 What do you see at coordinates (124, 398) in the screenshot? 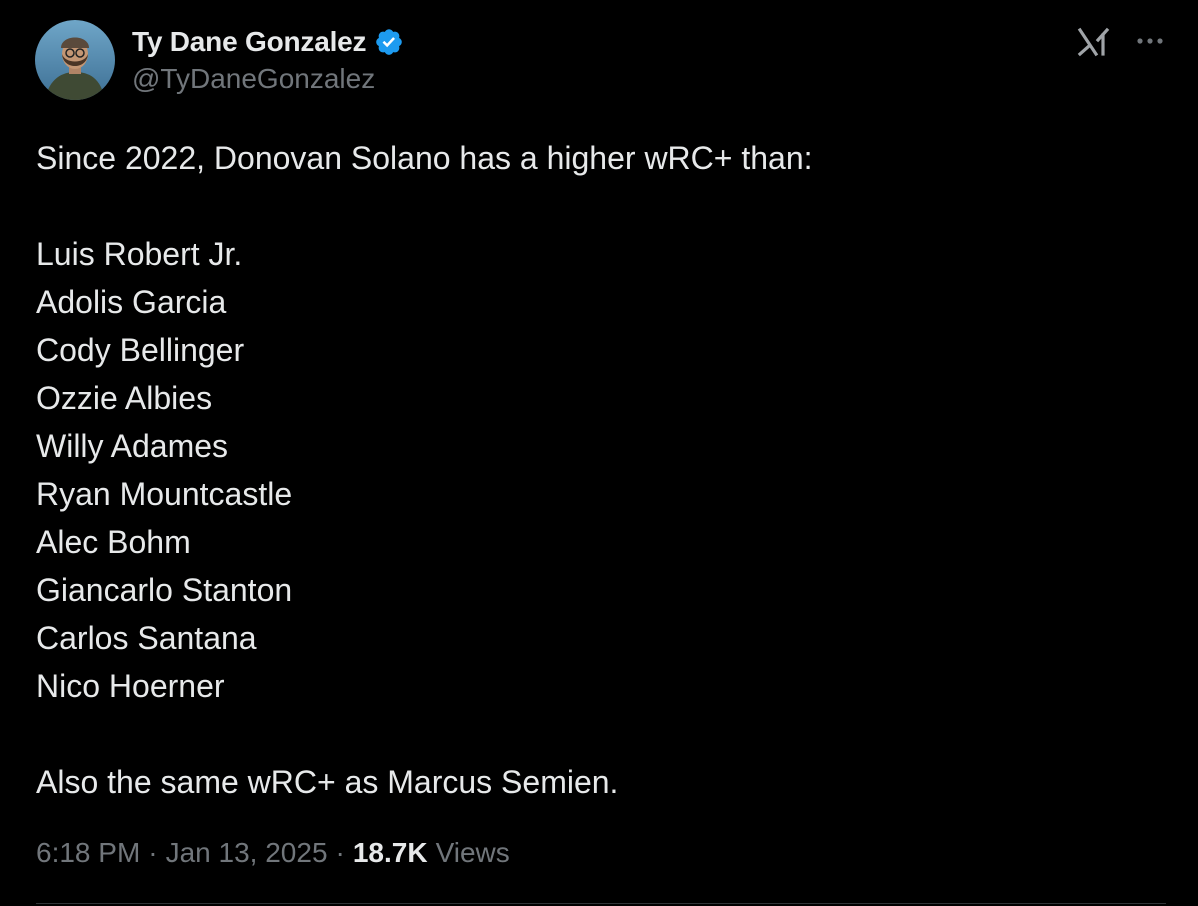
I see `player-list-item: Ozzie Albies` at bounding box center [124, 398].